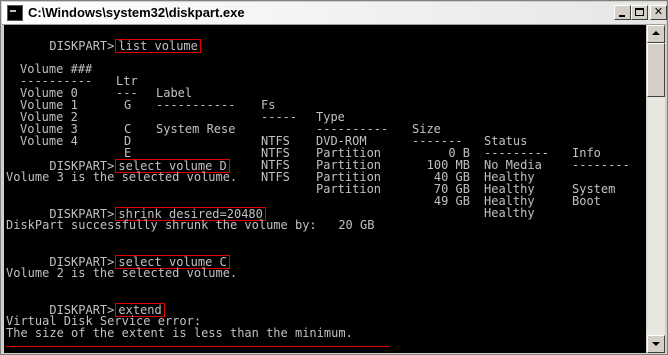 The width and height of the screenshot is (668, 355). I want to click on cell-info: Boot, so click(586, 201).